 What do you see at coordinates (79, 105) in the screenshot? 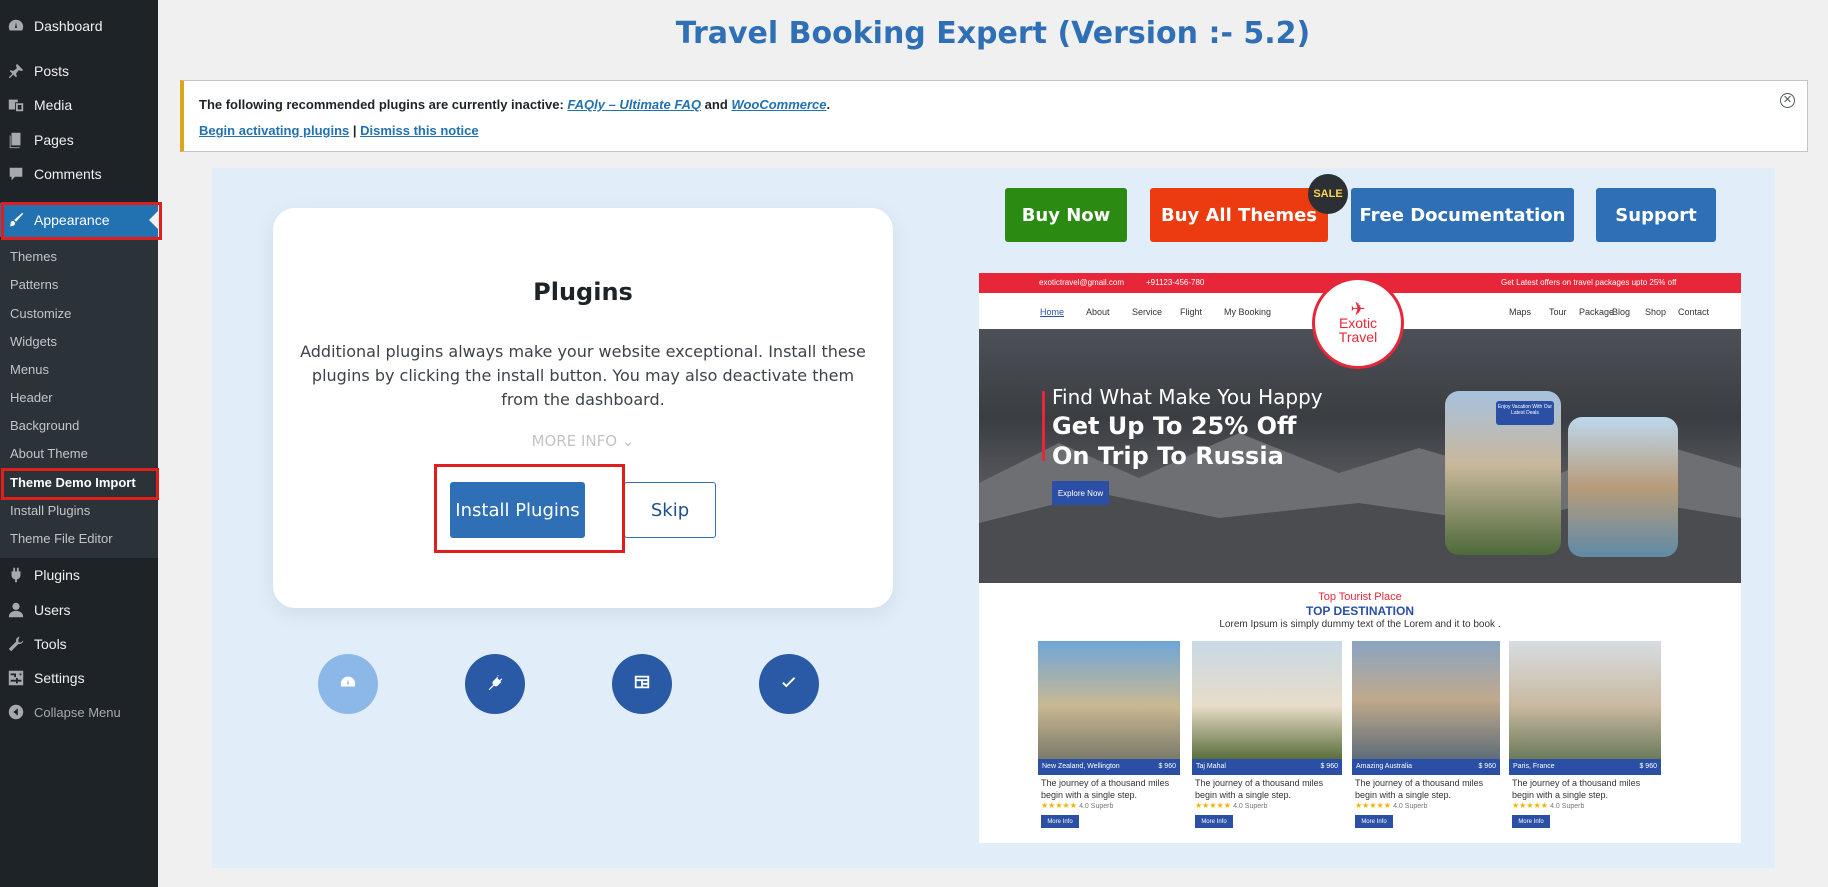
I see `sidebar-item-media: Media` at bounding box center [79, 105].